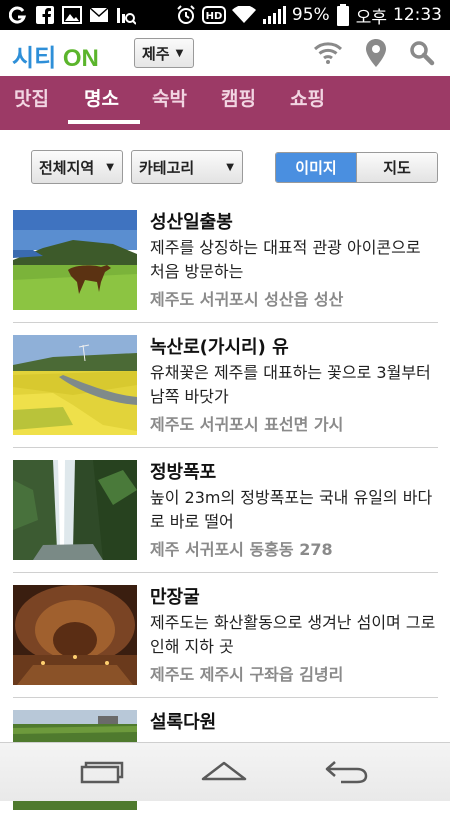 The height and width of the screenshot is (823, 450). I want to click on home-icon, so click(224, 772).